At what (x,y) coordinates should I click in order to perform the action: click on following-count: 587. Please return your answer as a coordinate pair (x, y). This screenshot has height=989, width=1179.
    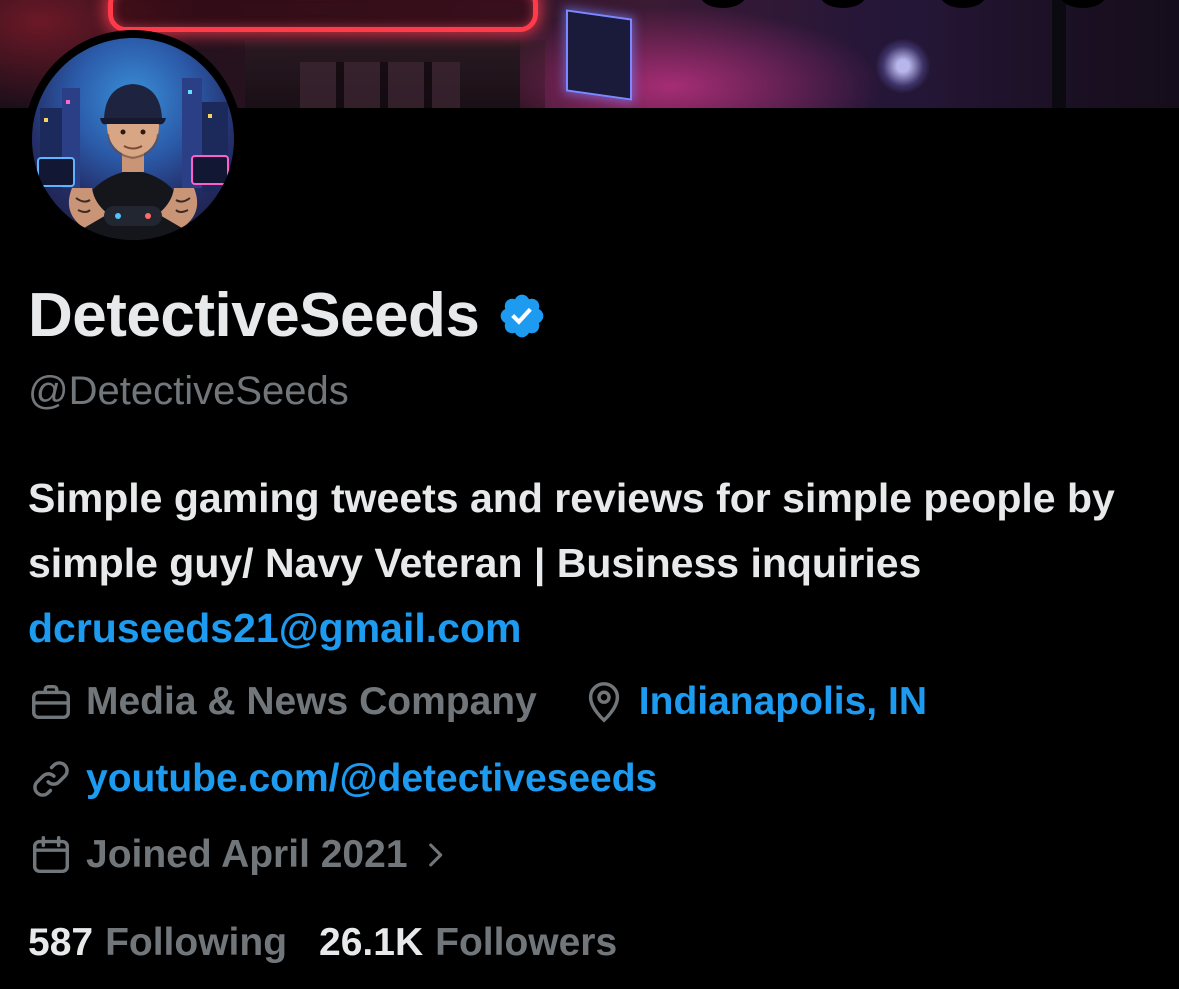
    Looking at the image, I should click on (61, 942).